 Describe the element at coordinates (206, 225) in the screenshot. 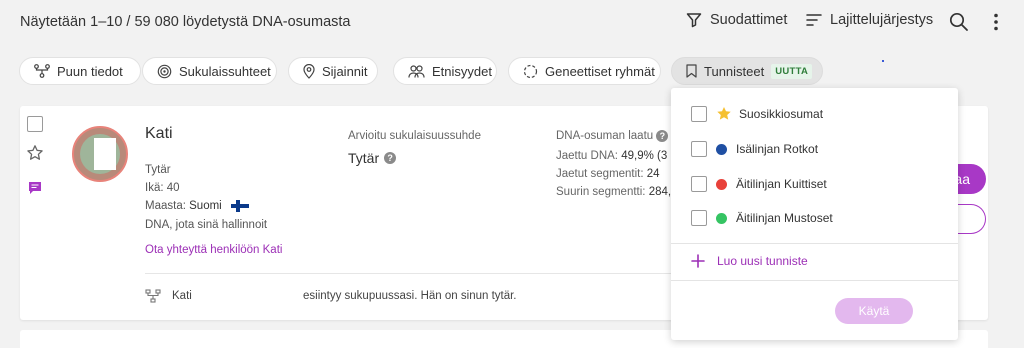

I see `managed-text: DNA, jota sinä hallinnoit` at that location.